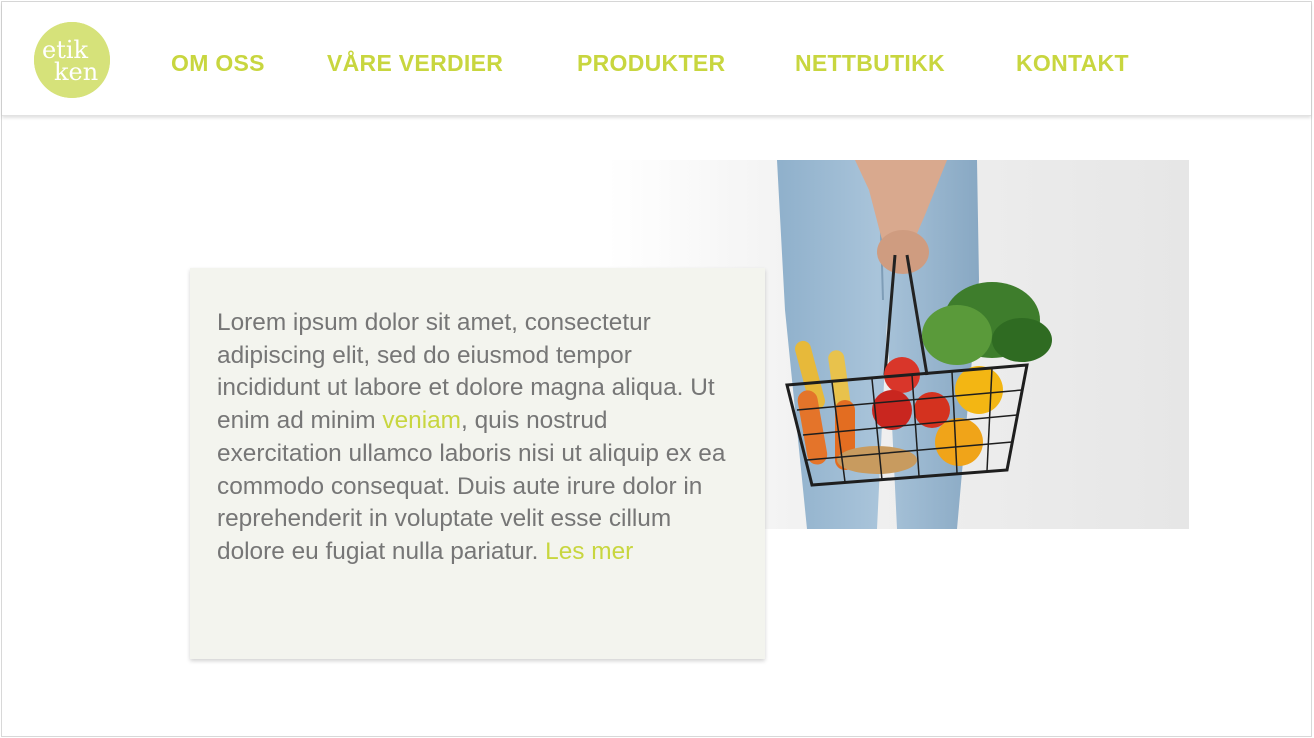 Image resolution: width=1314 pixels, height=738 pixels. I want to click on nav-item-kontakt: KONTAKT, so click(1072, 63).